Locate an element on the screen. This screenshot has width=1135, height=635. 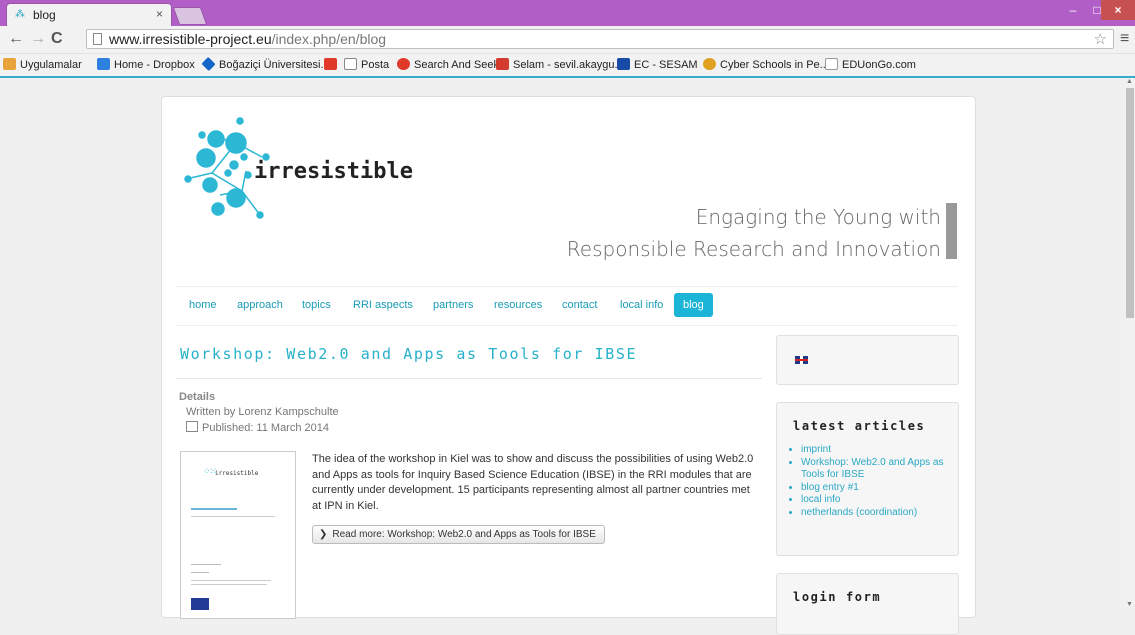
tab-title: blog is located at coordinates (44, 15).